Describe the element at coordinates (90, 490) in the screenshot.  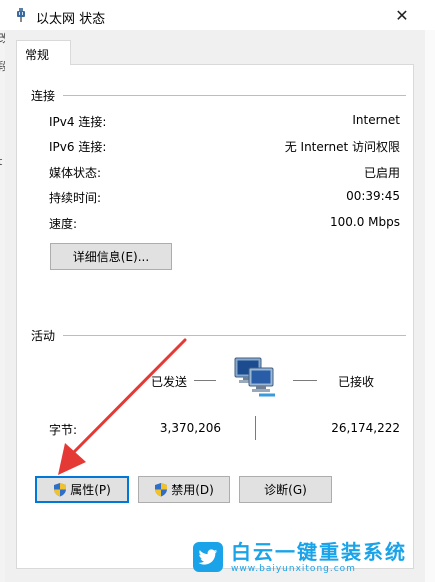
I see `properties-button-label: 属性(P)` at that location.